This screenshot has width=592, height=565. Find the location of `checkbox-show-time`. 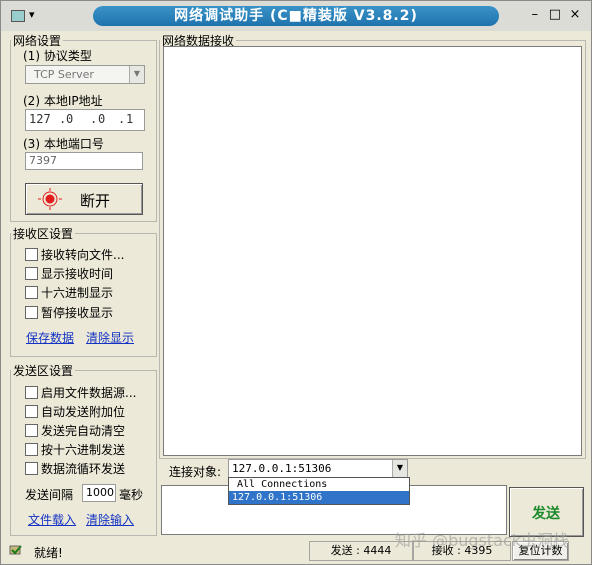

checkbox-show-time is located at coordinates (31, 273).